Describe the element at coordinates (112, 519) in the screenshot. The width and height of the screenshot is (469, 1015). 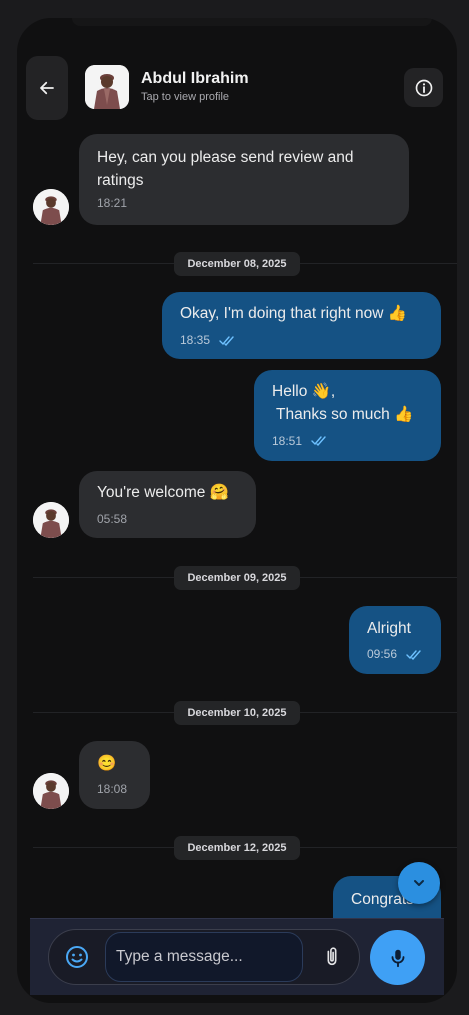
I see `message-time: 05:58` at that location.